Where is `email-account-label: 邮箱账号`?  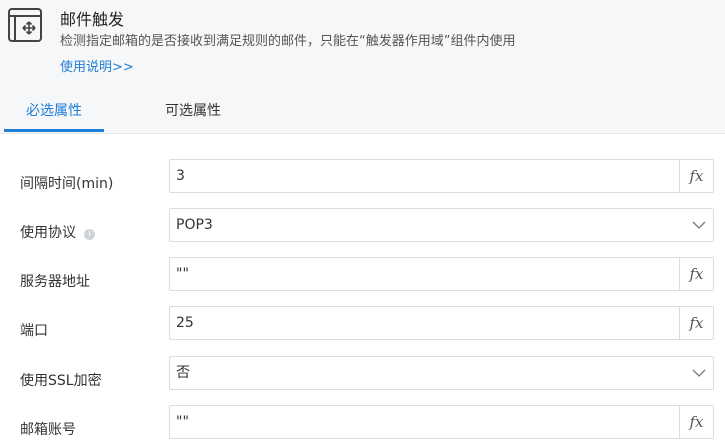
email-account-label: 邮箱账号 is located at coordinates (48, 430).